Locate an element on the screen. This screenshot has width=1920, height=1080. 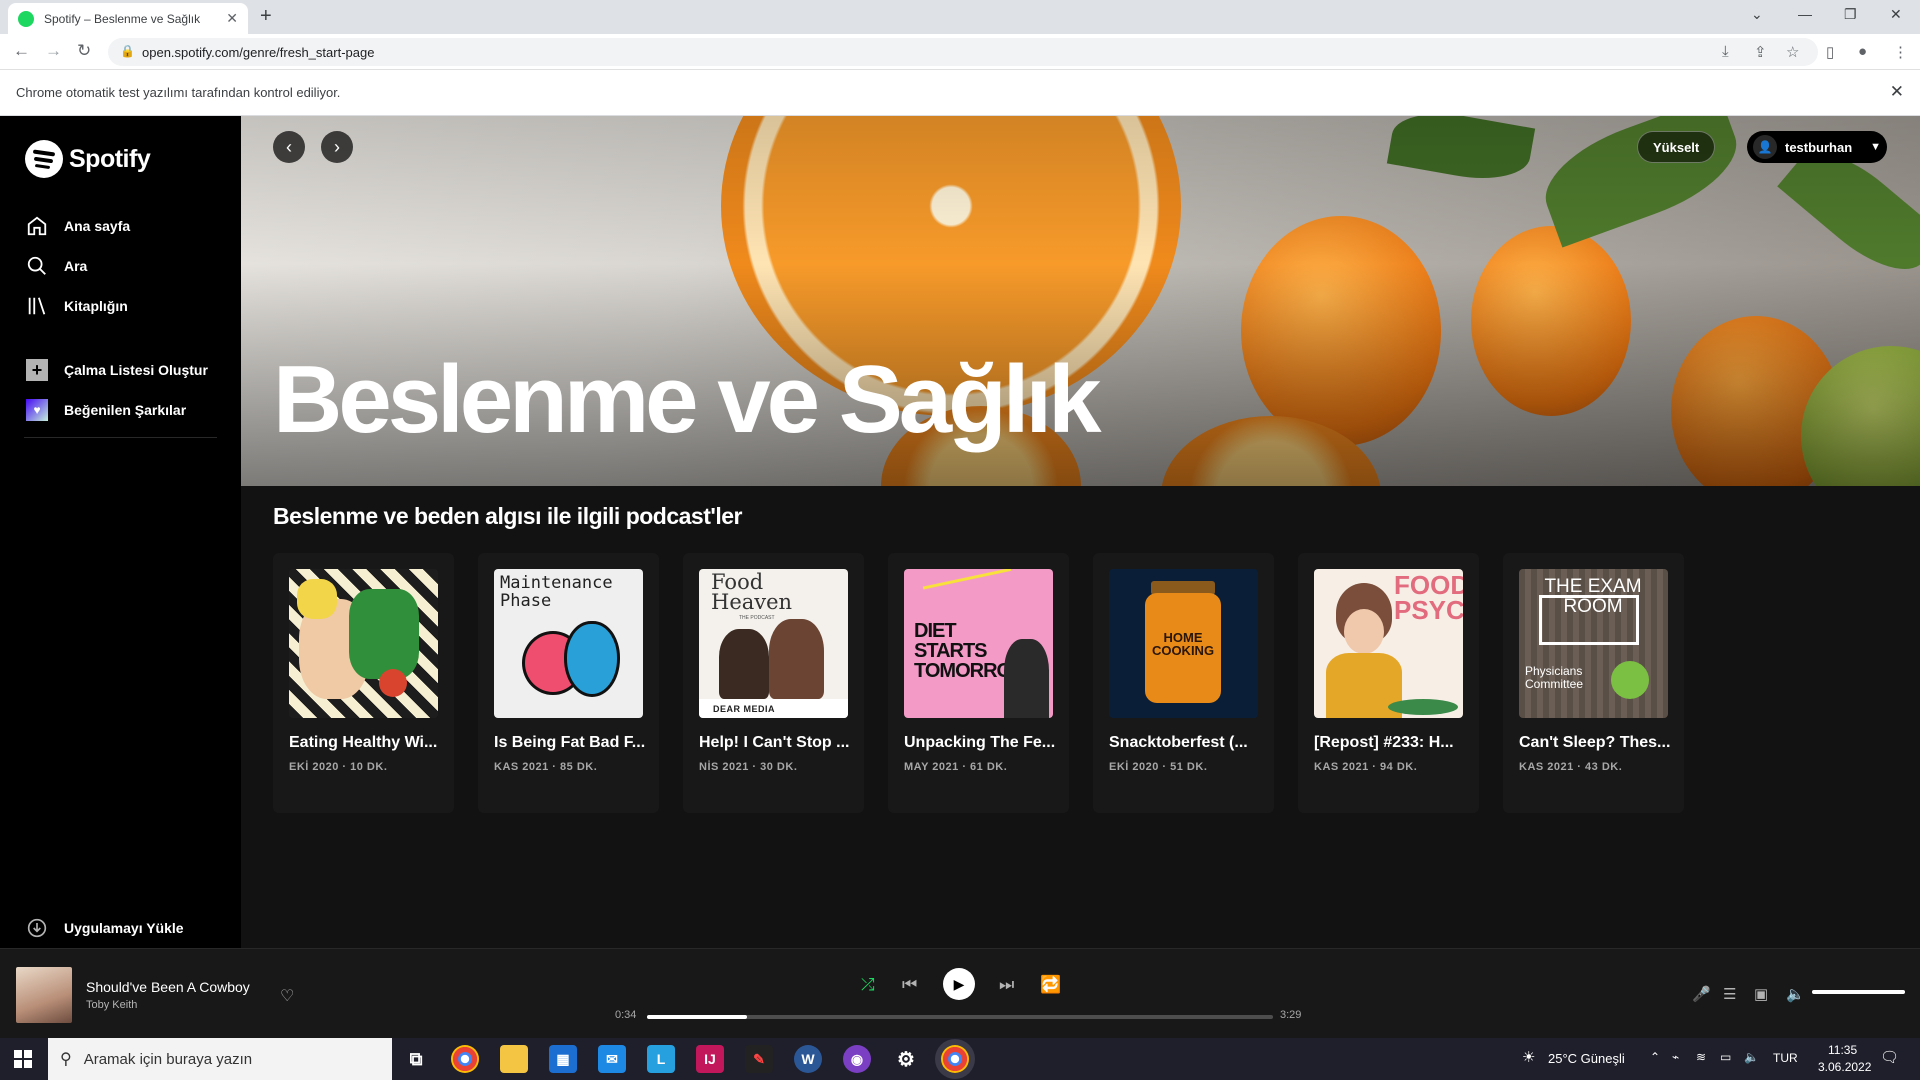
spotify-favicon-icon is located at coordinates (26, 18).